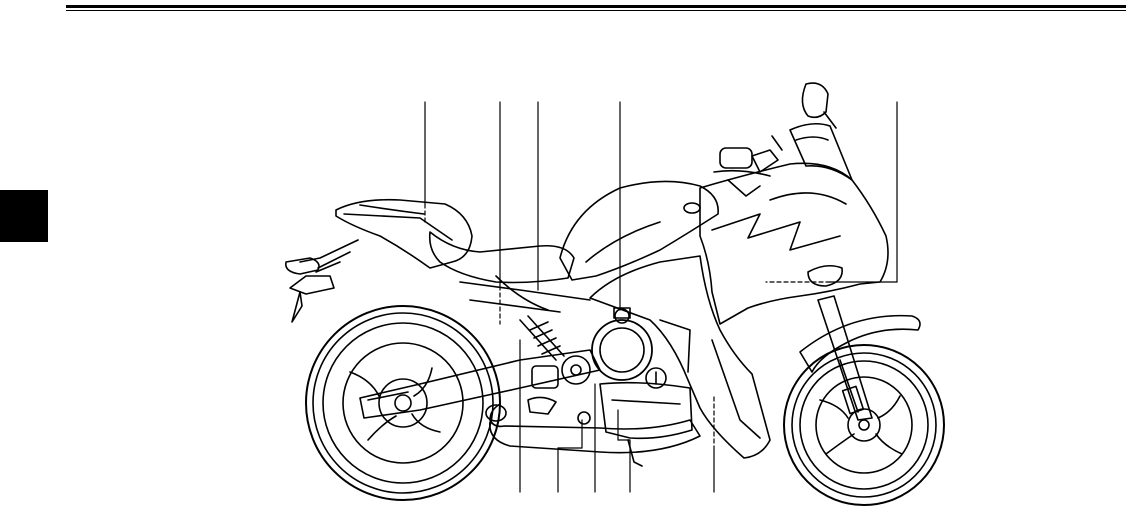 Image resolution: width=1126 pixels, height=527 pixels. What do you see at coordinates (322, 281) in the screenshot?
I see `rear-signal-bracket` at bounding box center [322, 281].